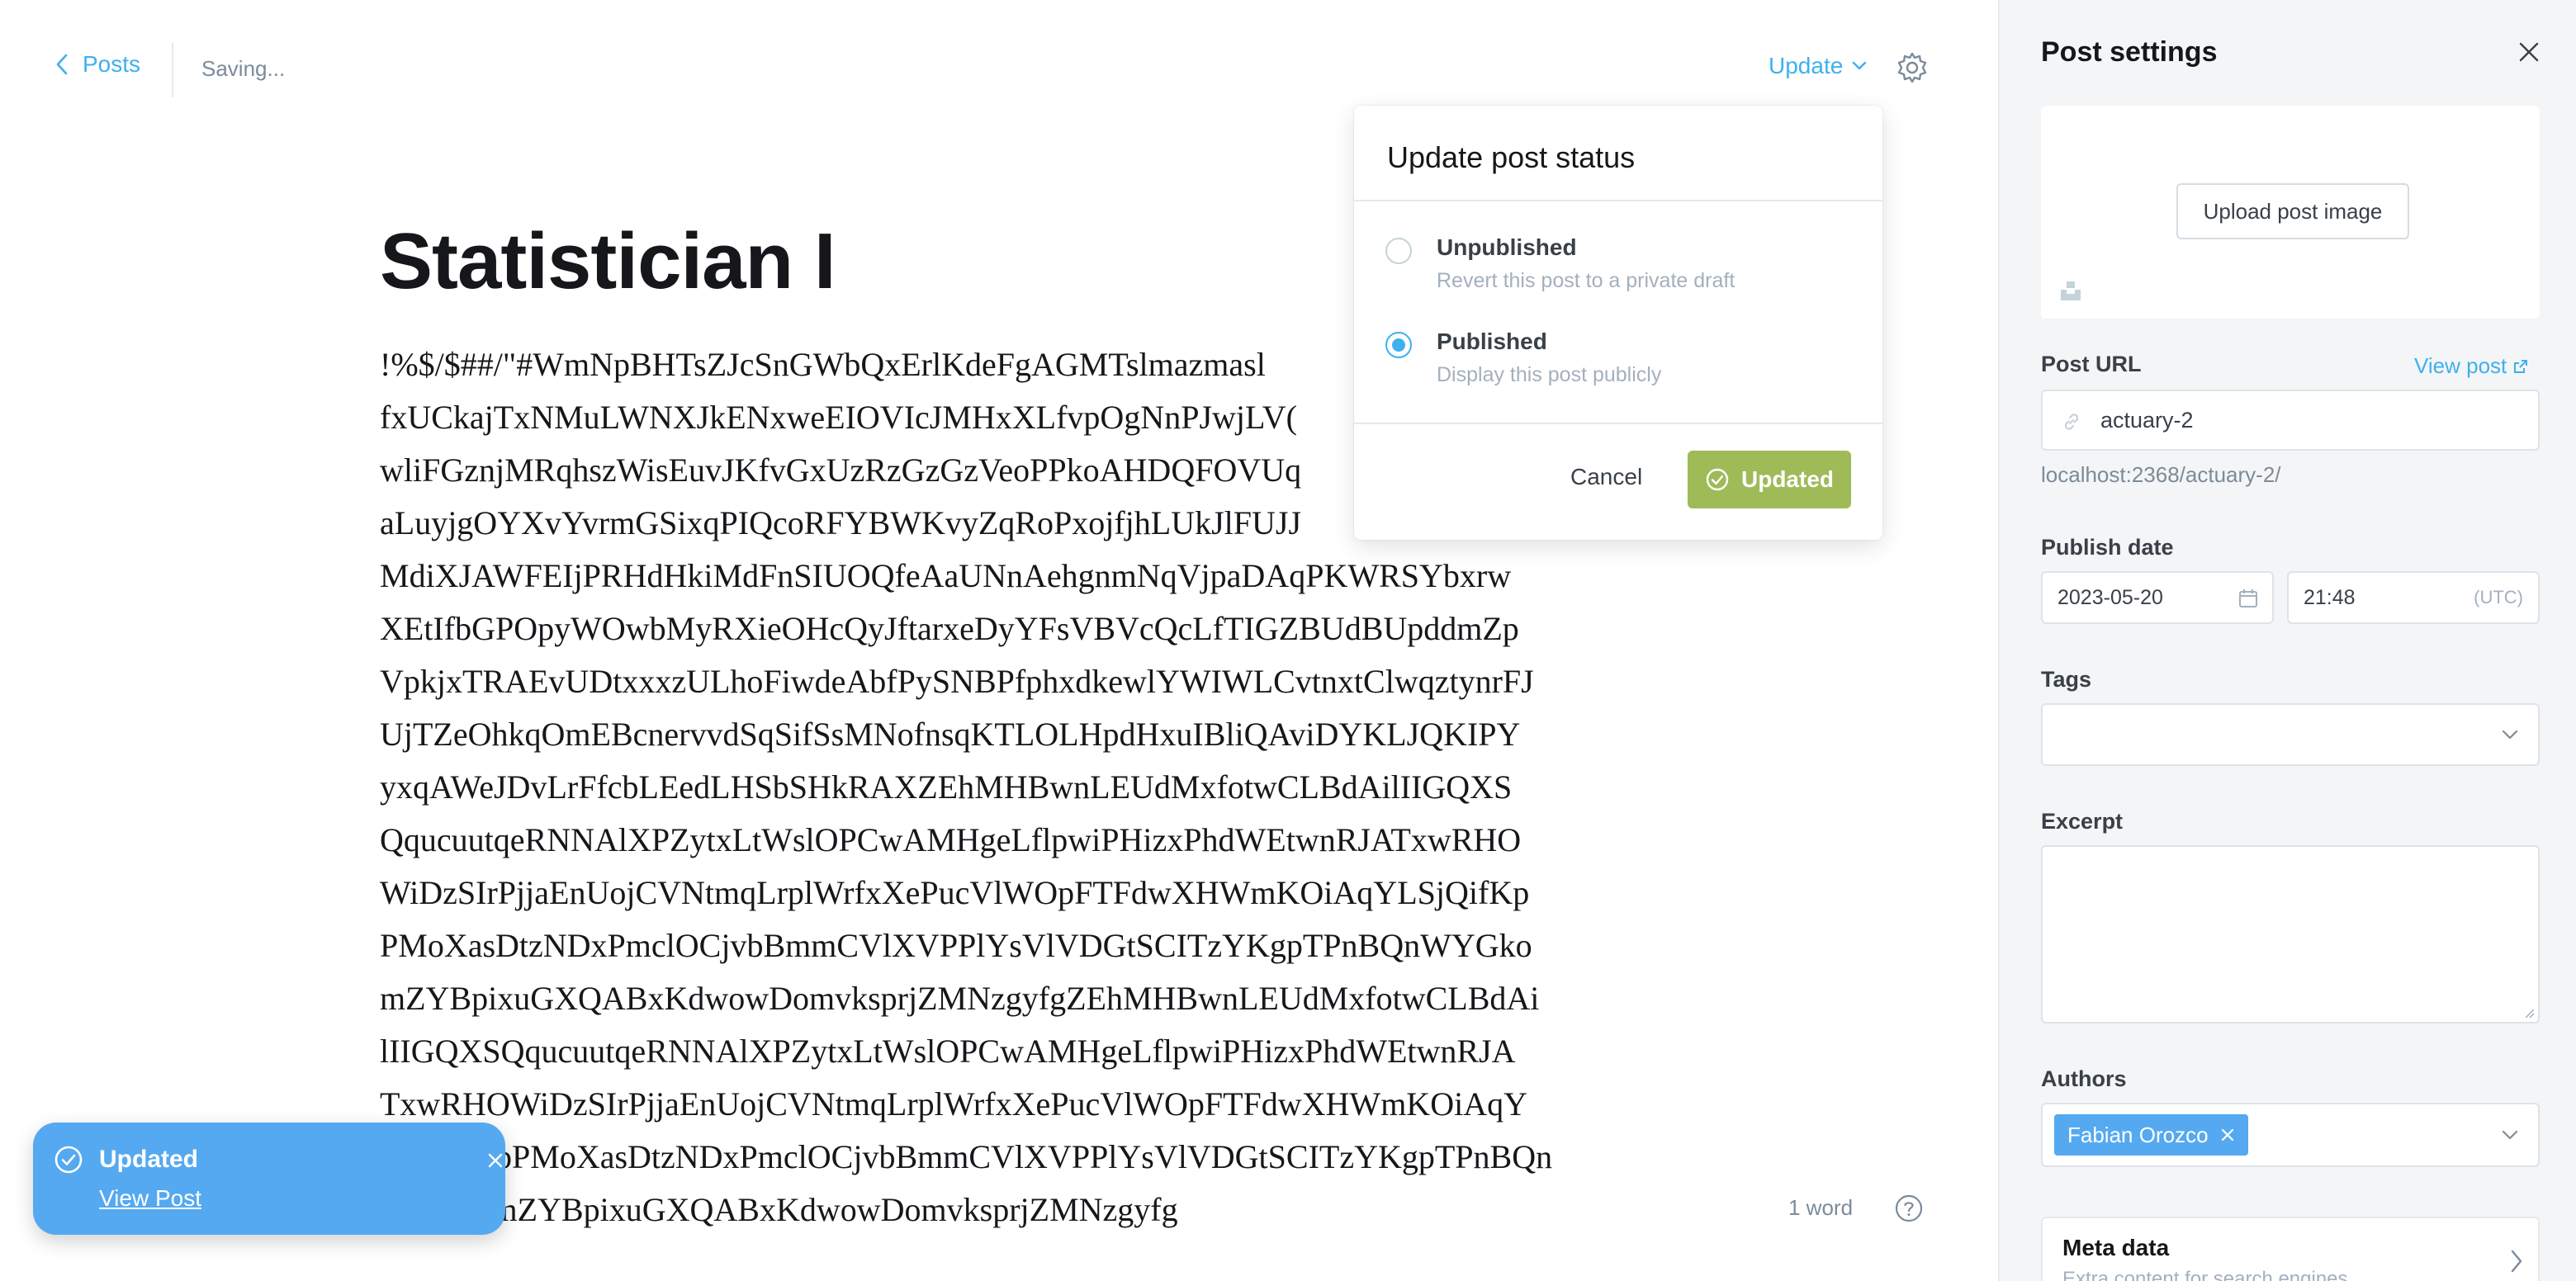 Image resolution: width=2576 pixels, height=1281 pixels. Describe the element at coordinates (2138, 1134) in the screenshot. I see `author-chip-label: Fabian Orozco` at that location.